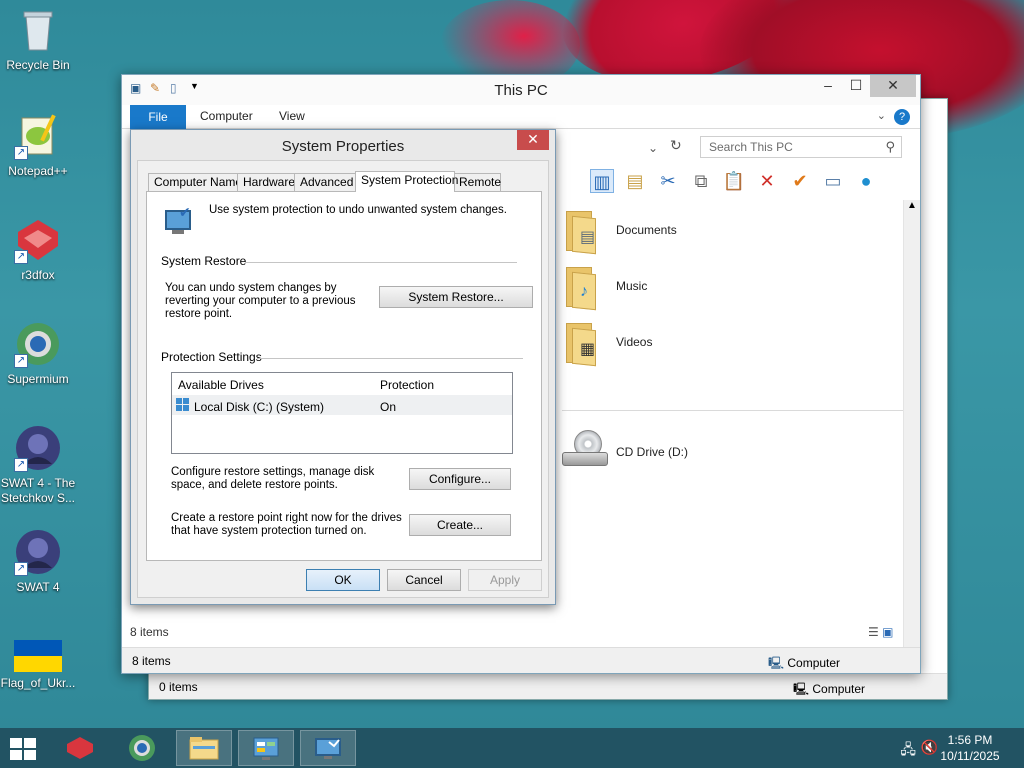  Describe the element at coordinates (505, 580) in the screenshot. I see `apply-button: Apply` at that location.